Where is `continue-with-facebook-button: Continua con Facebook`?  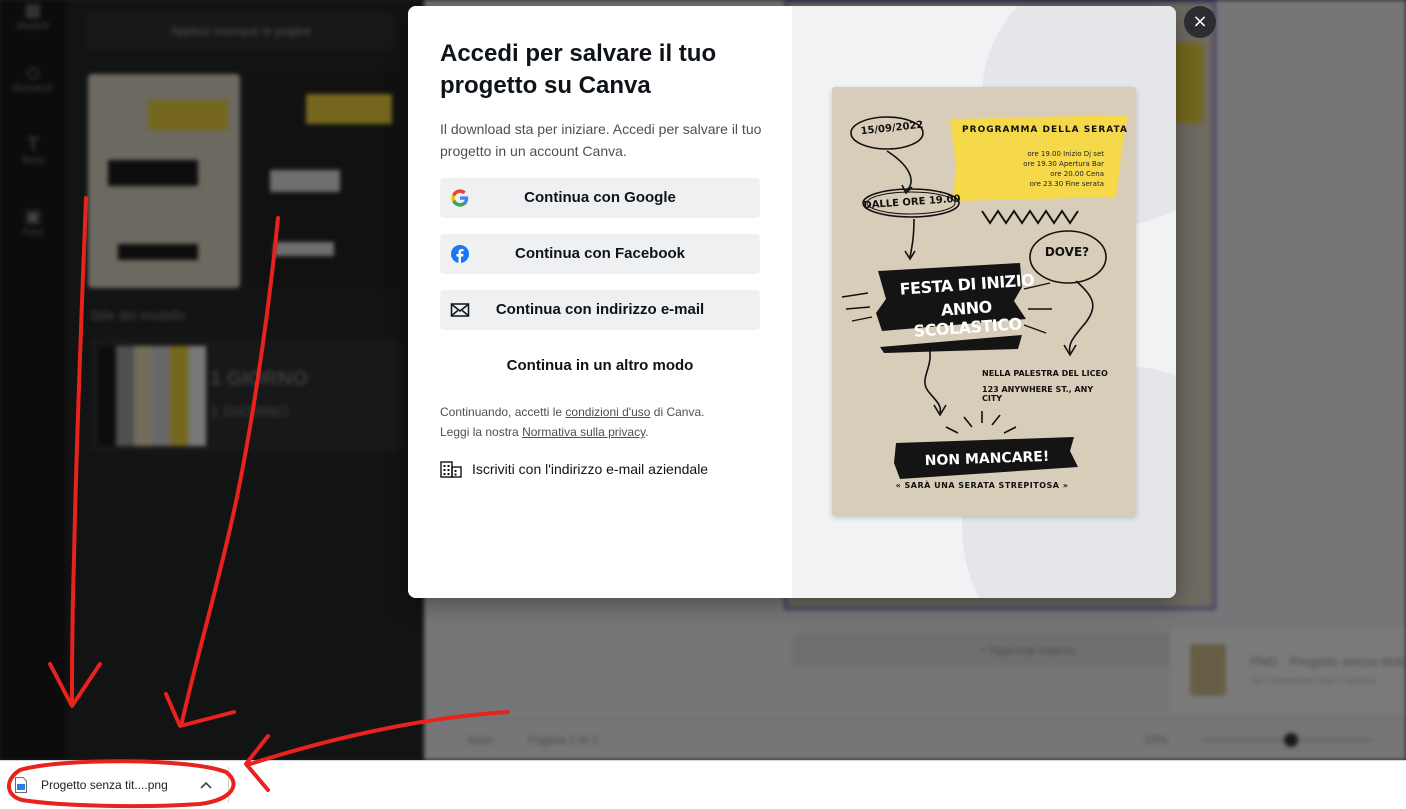 continue-with-facebook-button: Continua con Facebook is located at coordinates (600, 254).